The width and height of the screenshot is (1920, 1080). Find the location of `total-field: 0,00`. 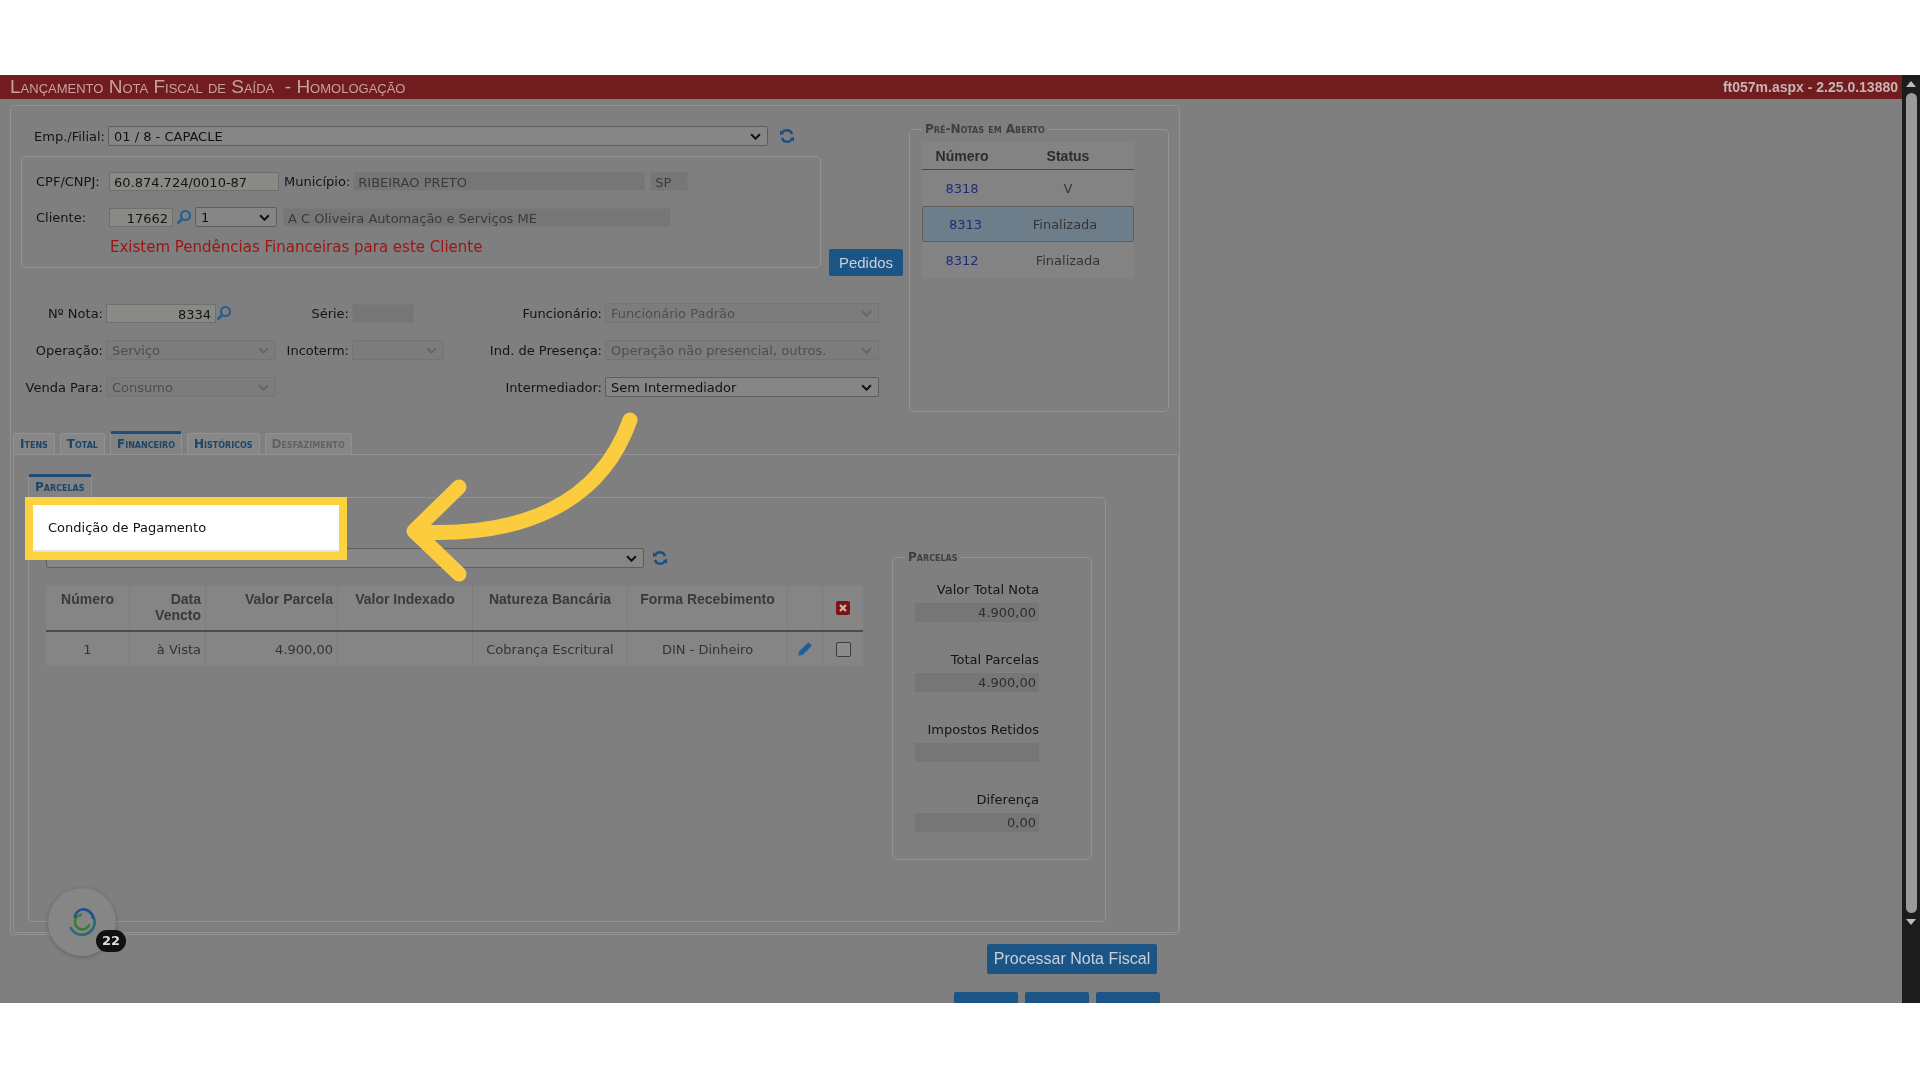

total-field: 0,00 is located at coordinates (977, 822).